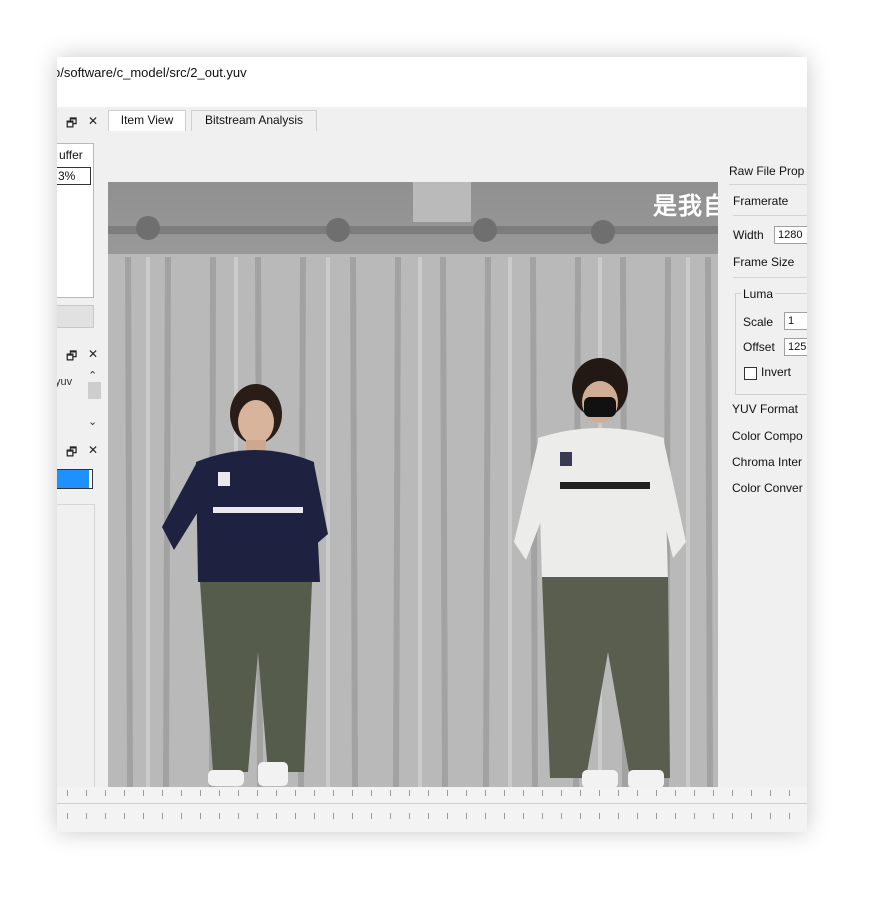  What do you see at coordinates (758, 322) in the screenshot?
I see `scale-label: Scale` at bounding box center [758, 322].